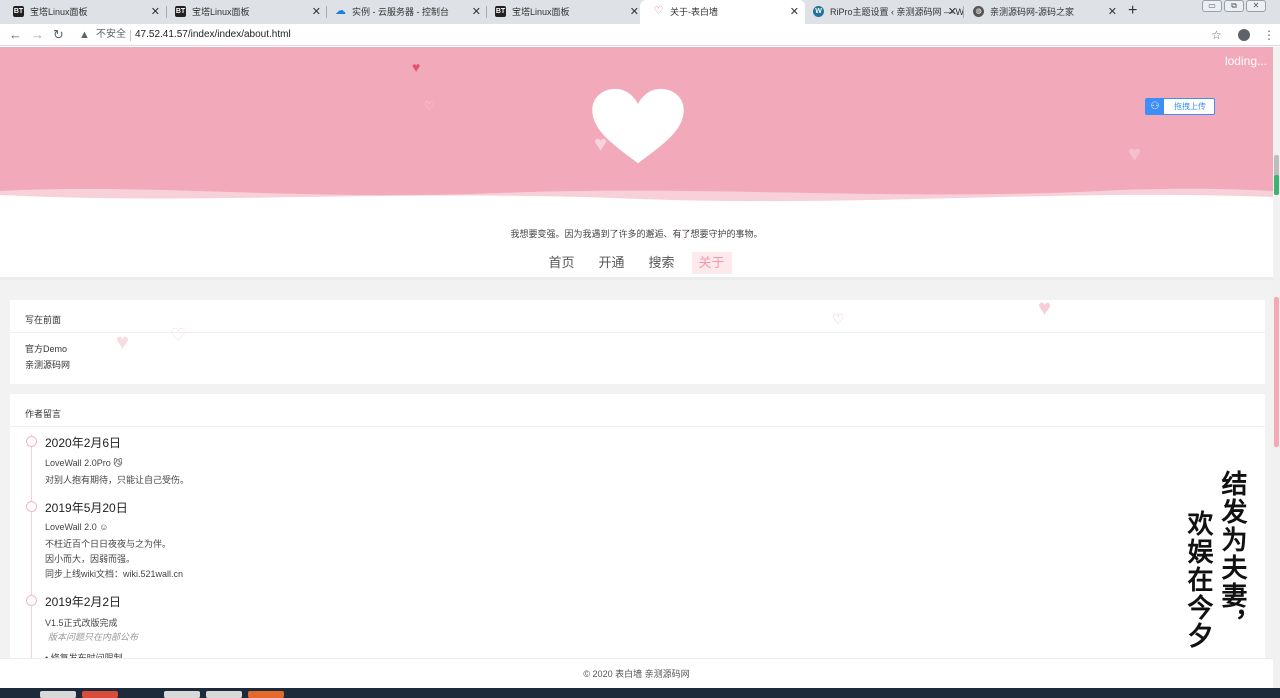 This screenshot has height=698, width=1280. I want to click on timeline-date: 2020年2月6日, so click(83, 443).